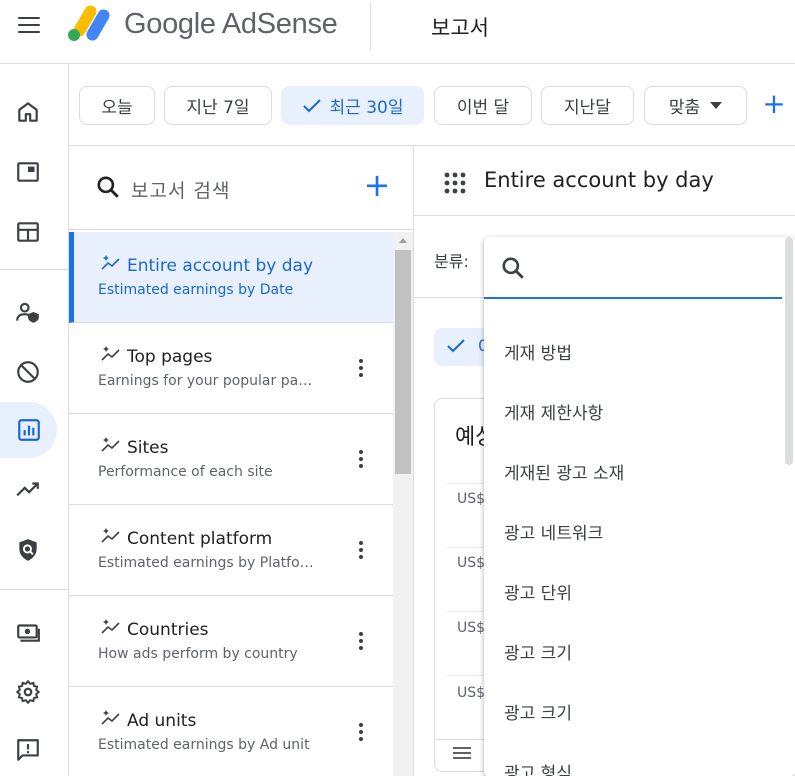  I want to click on blocking-icon, so click(28, 372).